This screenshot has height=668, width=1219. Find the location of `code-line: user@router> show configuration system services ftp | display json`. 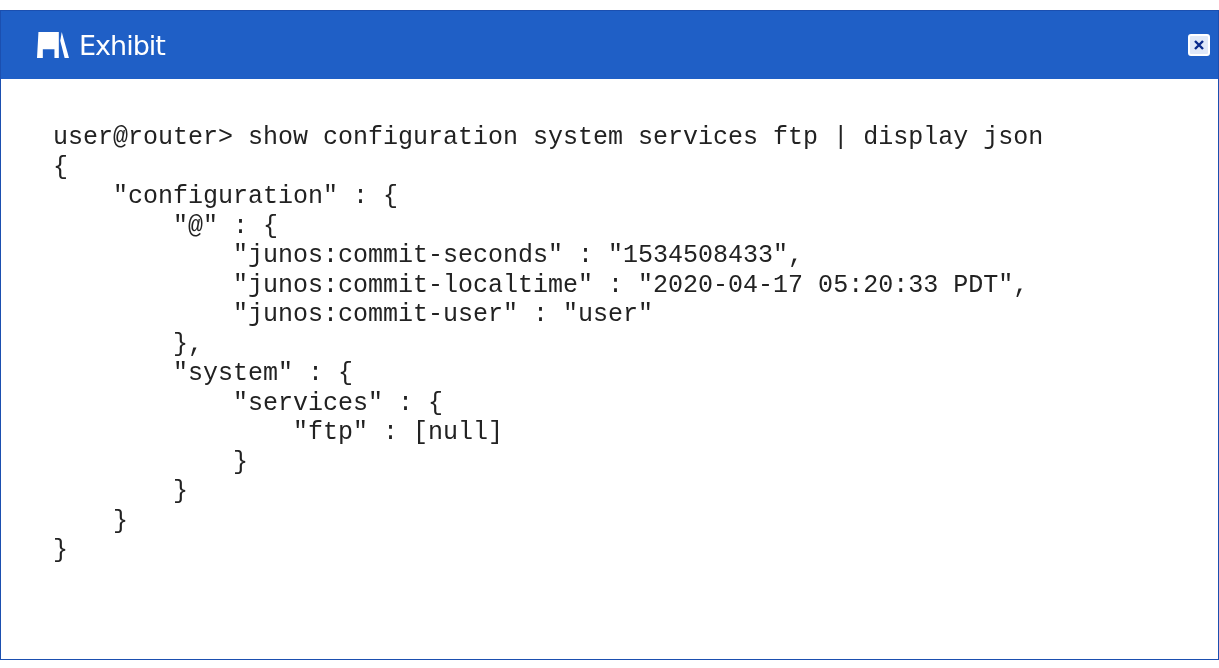

code-line: user@router> show configuration system services ftp | display json is located at coordinates (548, 138).